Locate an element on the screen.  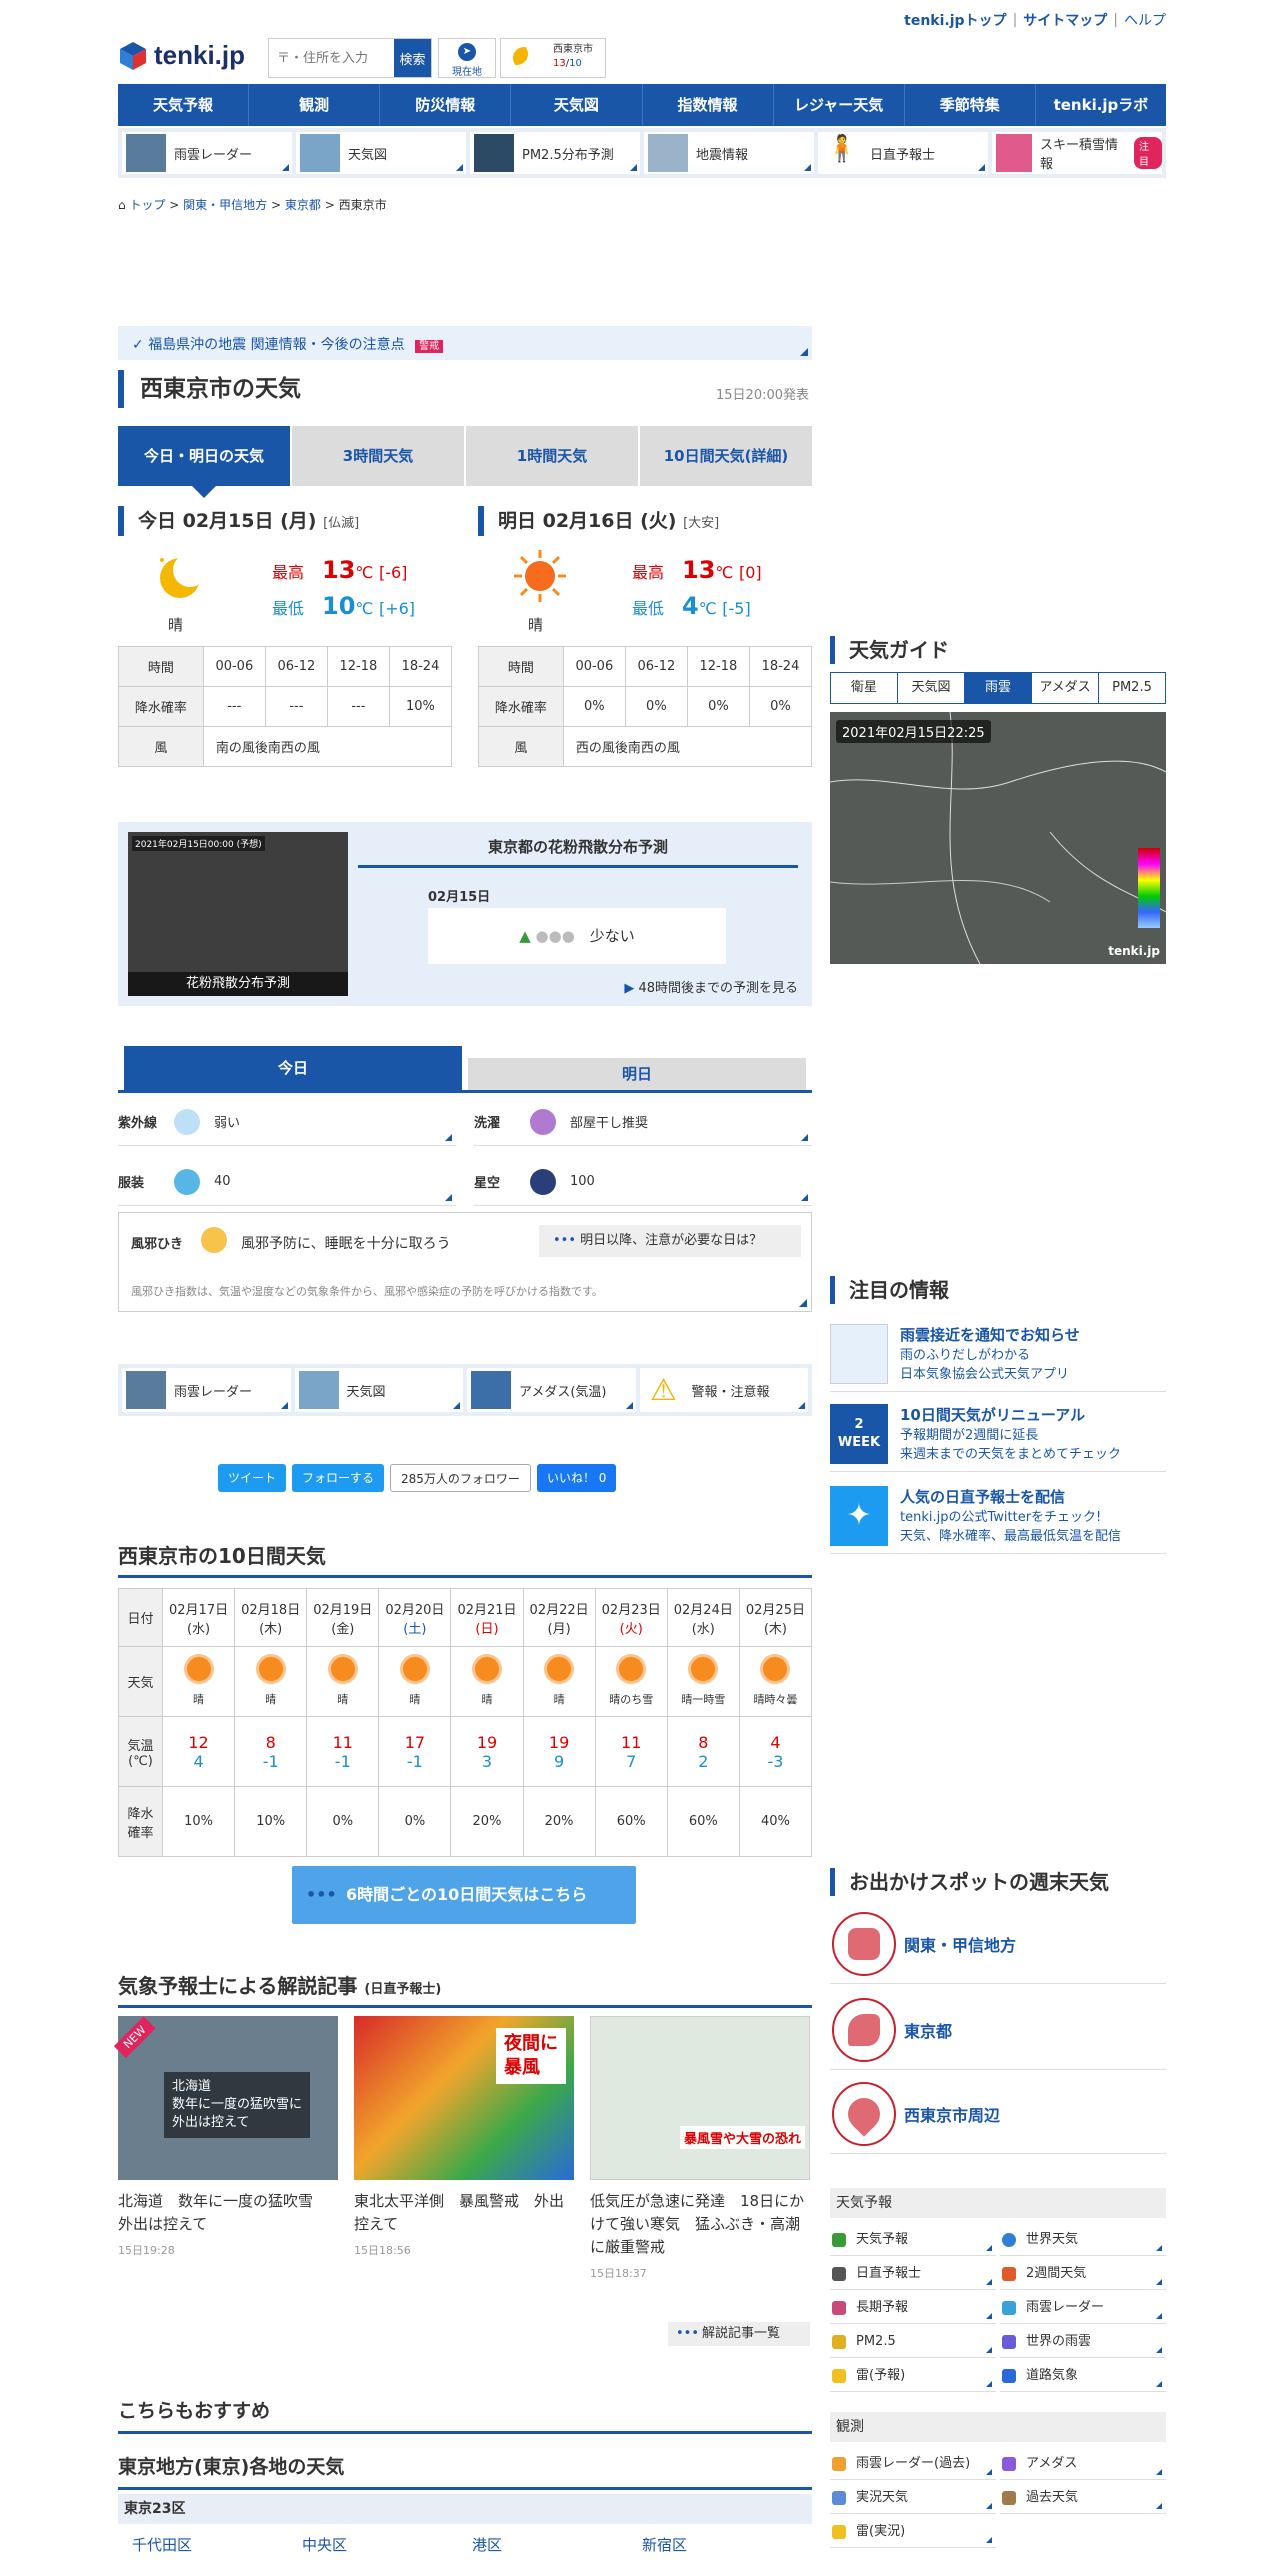
guide-tab-amedas: アメダス is located at coordinates (1065, 688).